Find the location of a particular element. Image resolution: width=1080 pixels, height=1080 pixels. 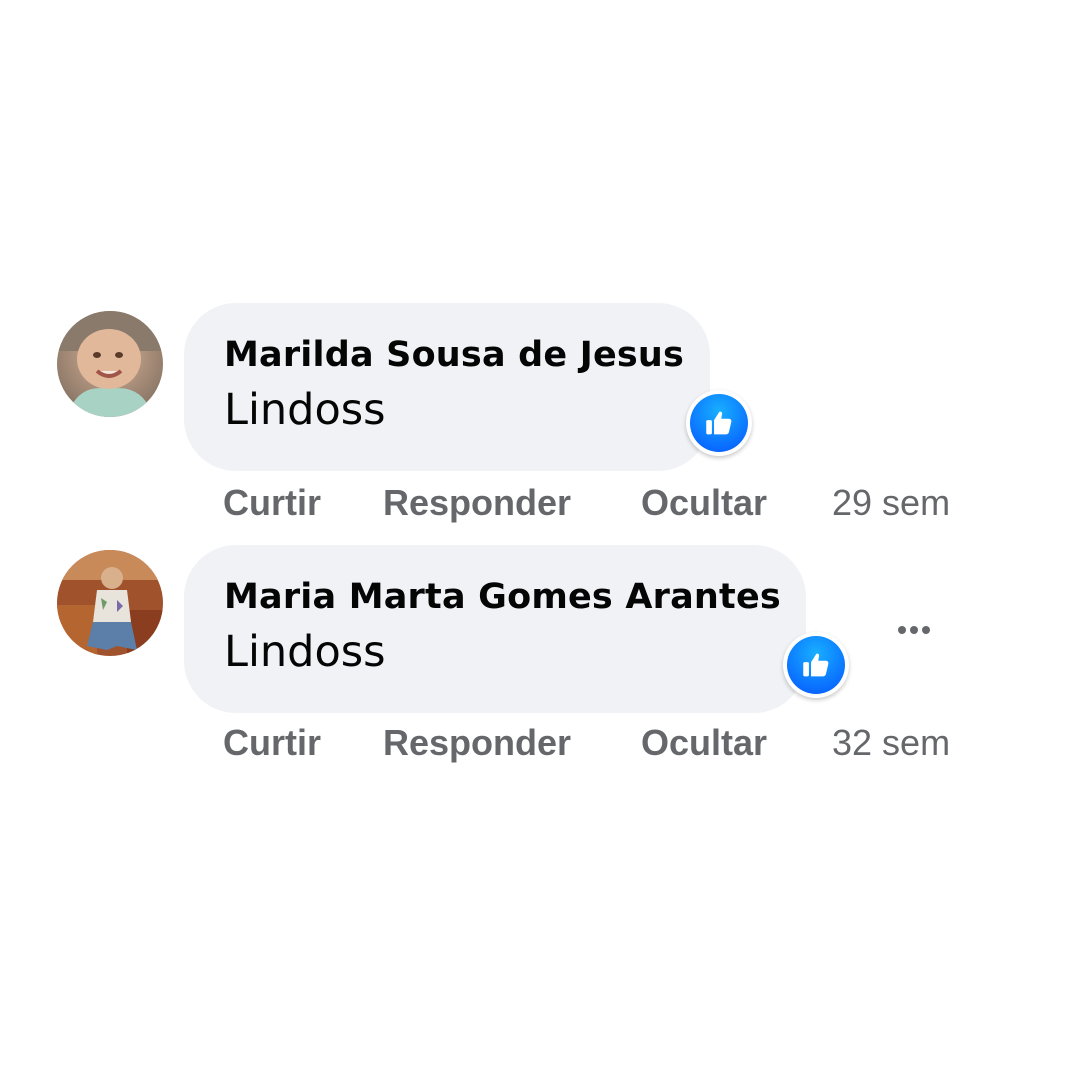

comment-author: Maria Marta Gomes Arantes is located at coordinates (502, 597).